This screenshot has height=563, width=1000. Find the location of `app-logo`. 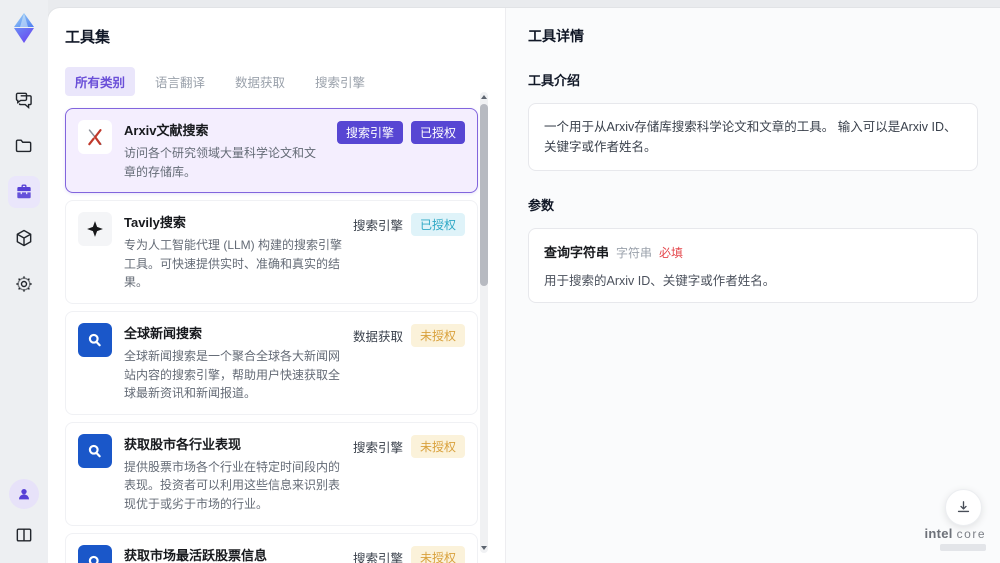

app-logo is located at coordinates (24, 28).